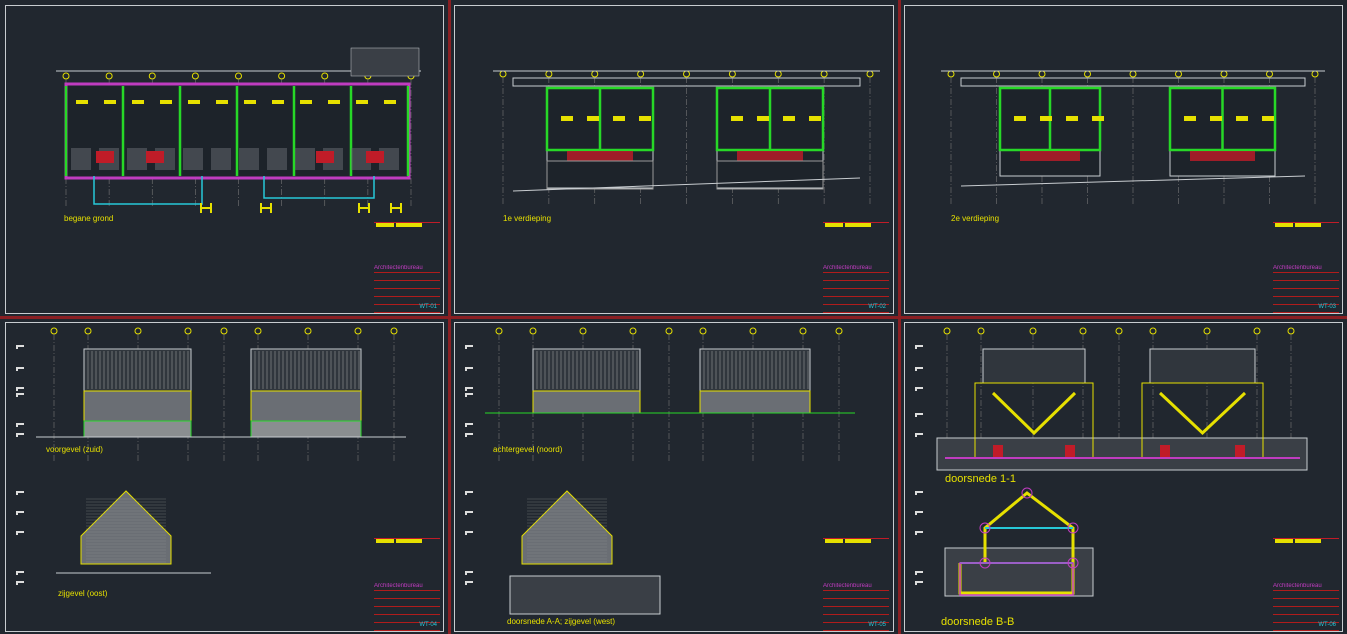  I want to click on drawing-label: achtergevel (noord), so click(528, 449).